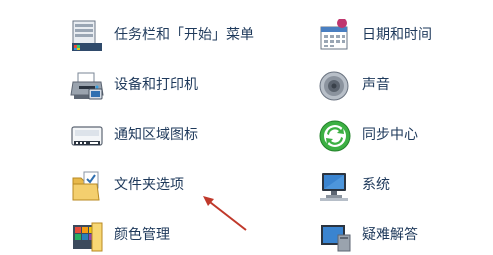 Image resolution: width=493 pixels, height=255 pixels. Describe the element at coordinates (87, 36) in the screenshot. I see `taskbar-start-menu-icon` at that location.